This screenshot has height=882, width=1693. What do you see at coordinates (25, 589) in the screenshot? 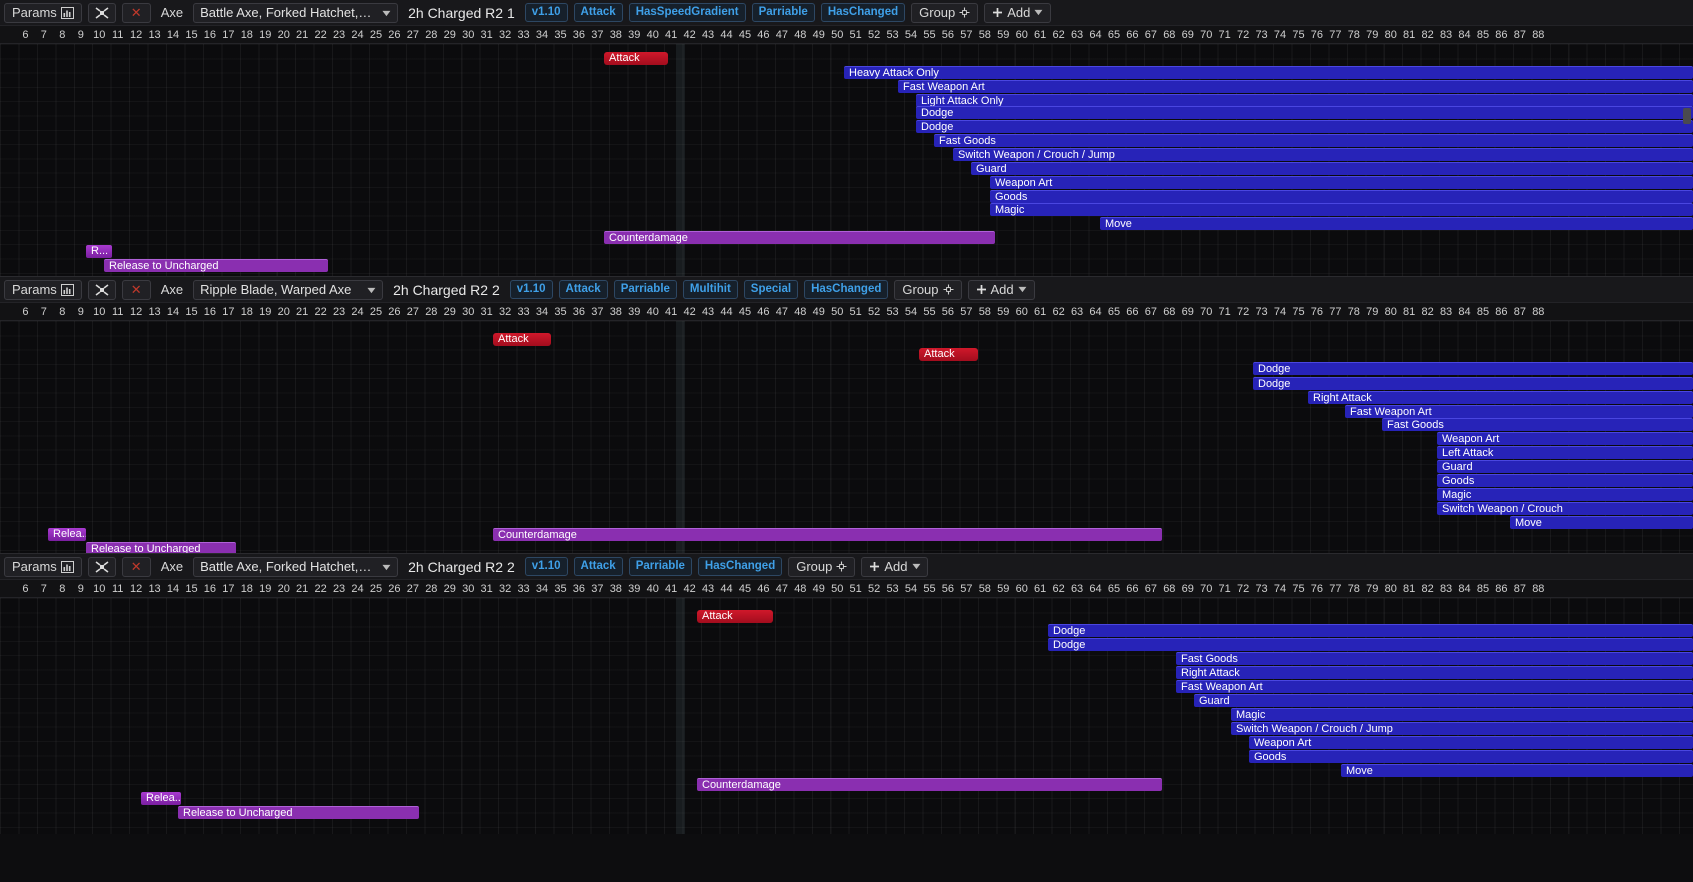
I see `ruler-tick: 6` at bounding box center [25, 589].